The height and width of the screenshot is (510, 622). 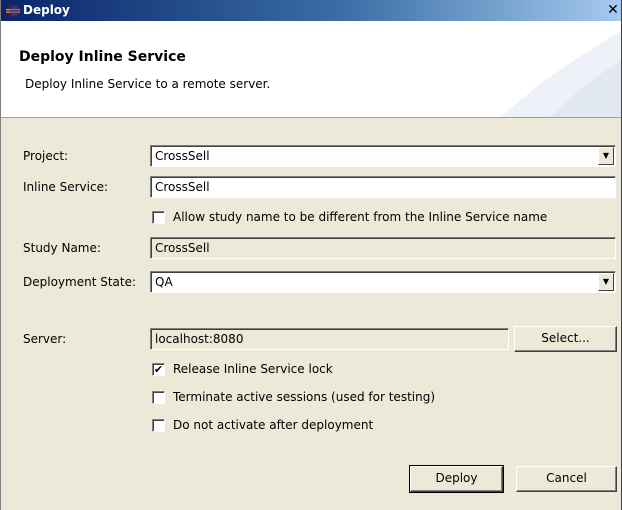 I want to click on title-bar: Deploy ✕, so click(x=311, y=10).